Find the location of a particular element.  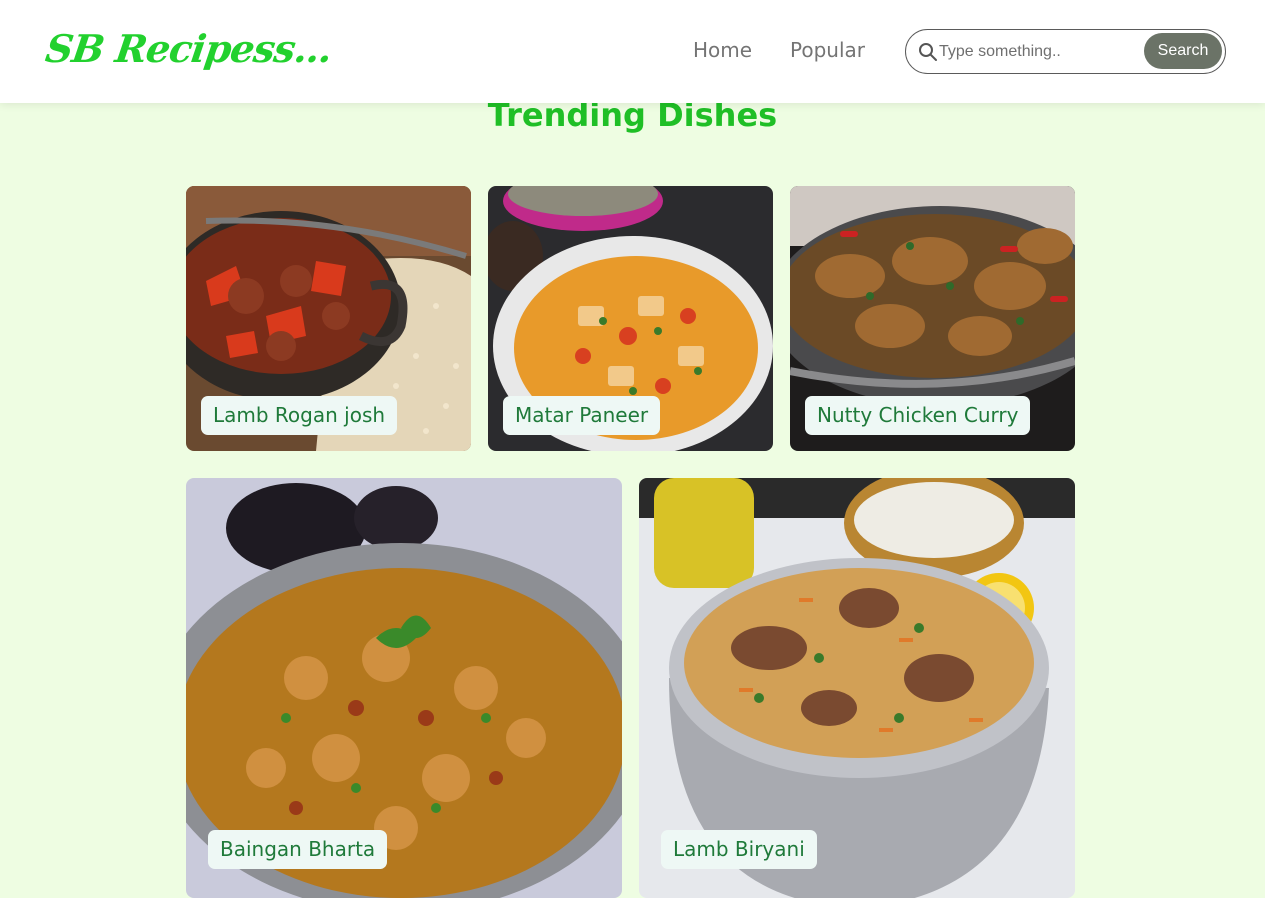

dish-card-lamb-rogan-josh: Lamb Rogan josh is located at coordinates (328, 318).